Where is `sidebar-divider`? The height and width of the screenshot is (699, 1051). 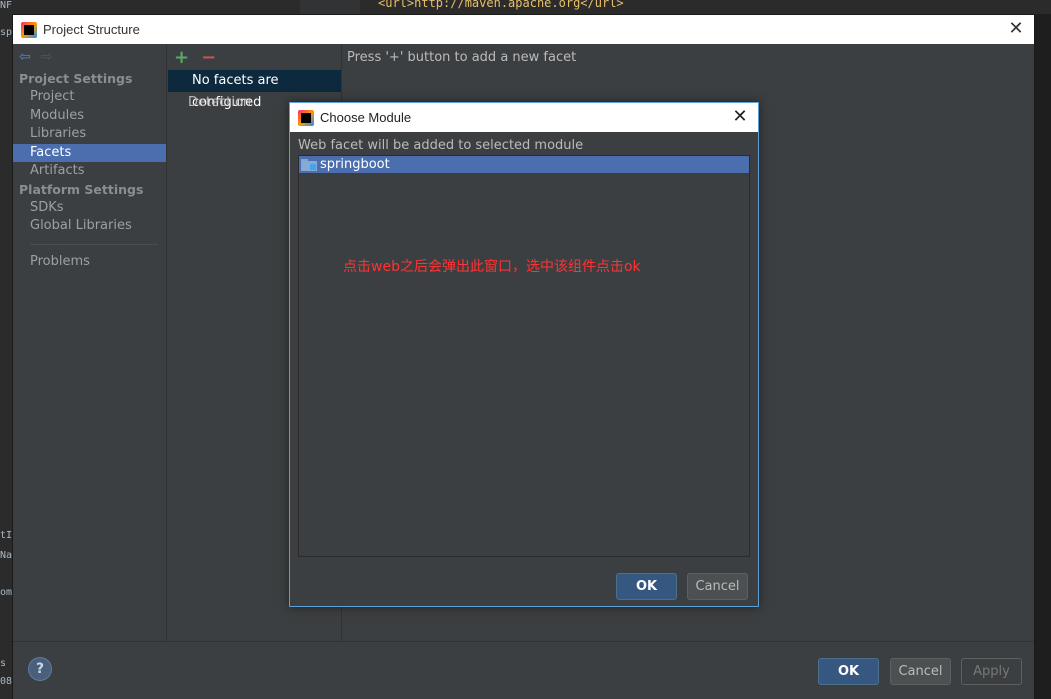 sidebar-divider is located at coordinates (94, 244).